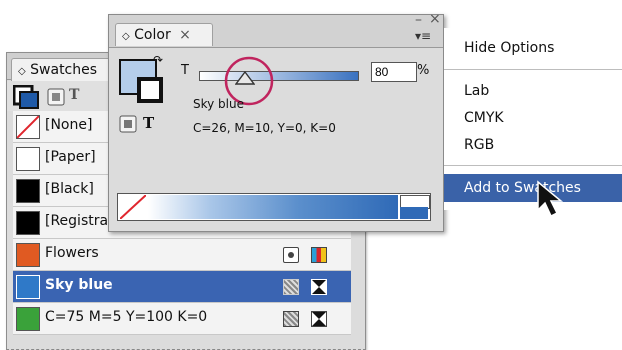 This screenshot has width=622, height=350. I want to click on percent-sign: %, so click(423, 70).